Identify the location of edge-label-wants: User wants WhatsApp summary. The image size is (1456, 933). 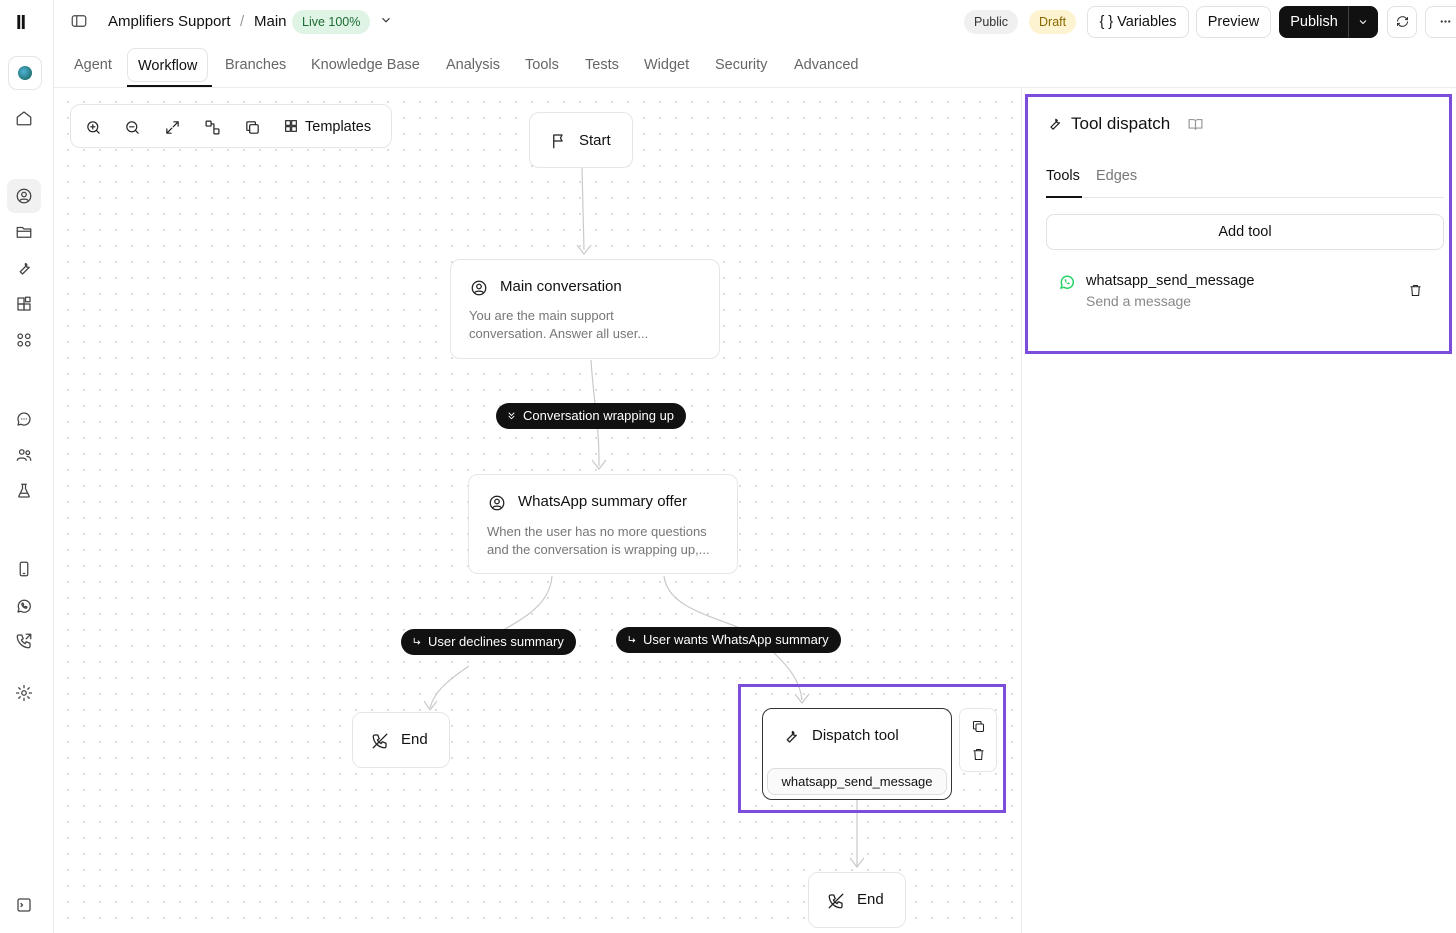
(728, 640).